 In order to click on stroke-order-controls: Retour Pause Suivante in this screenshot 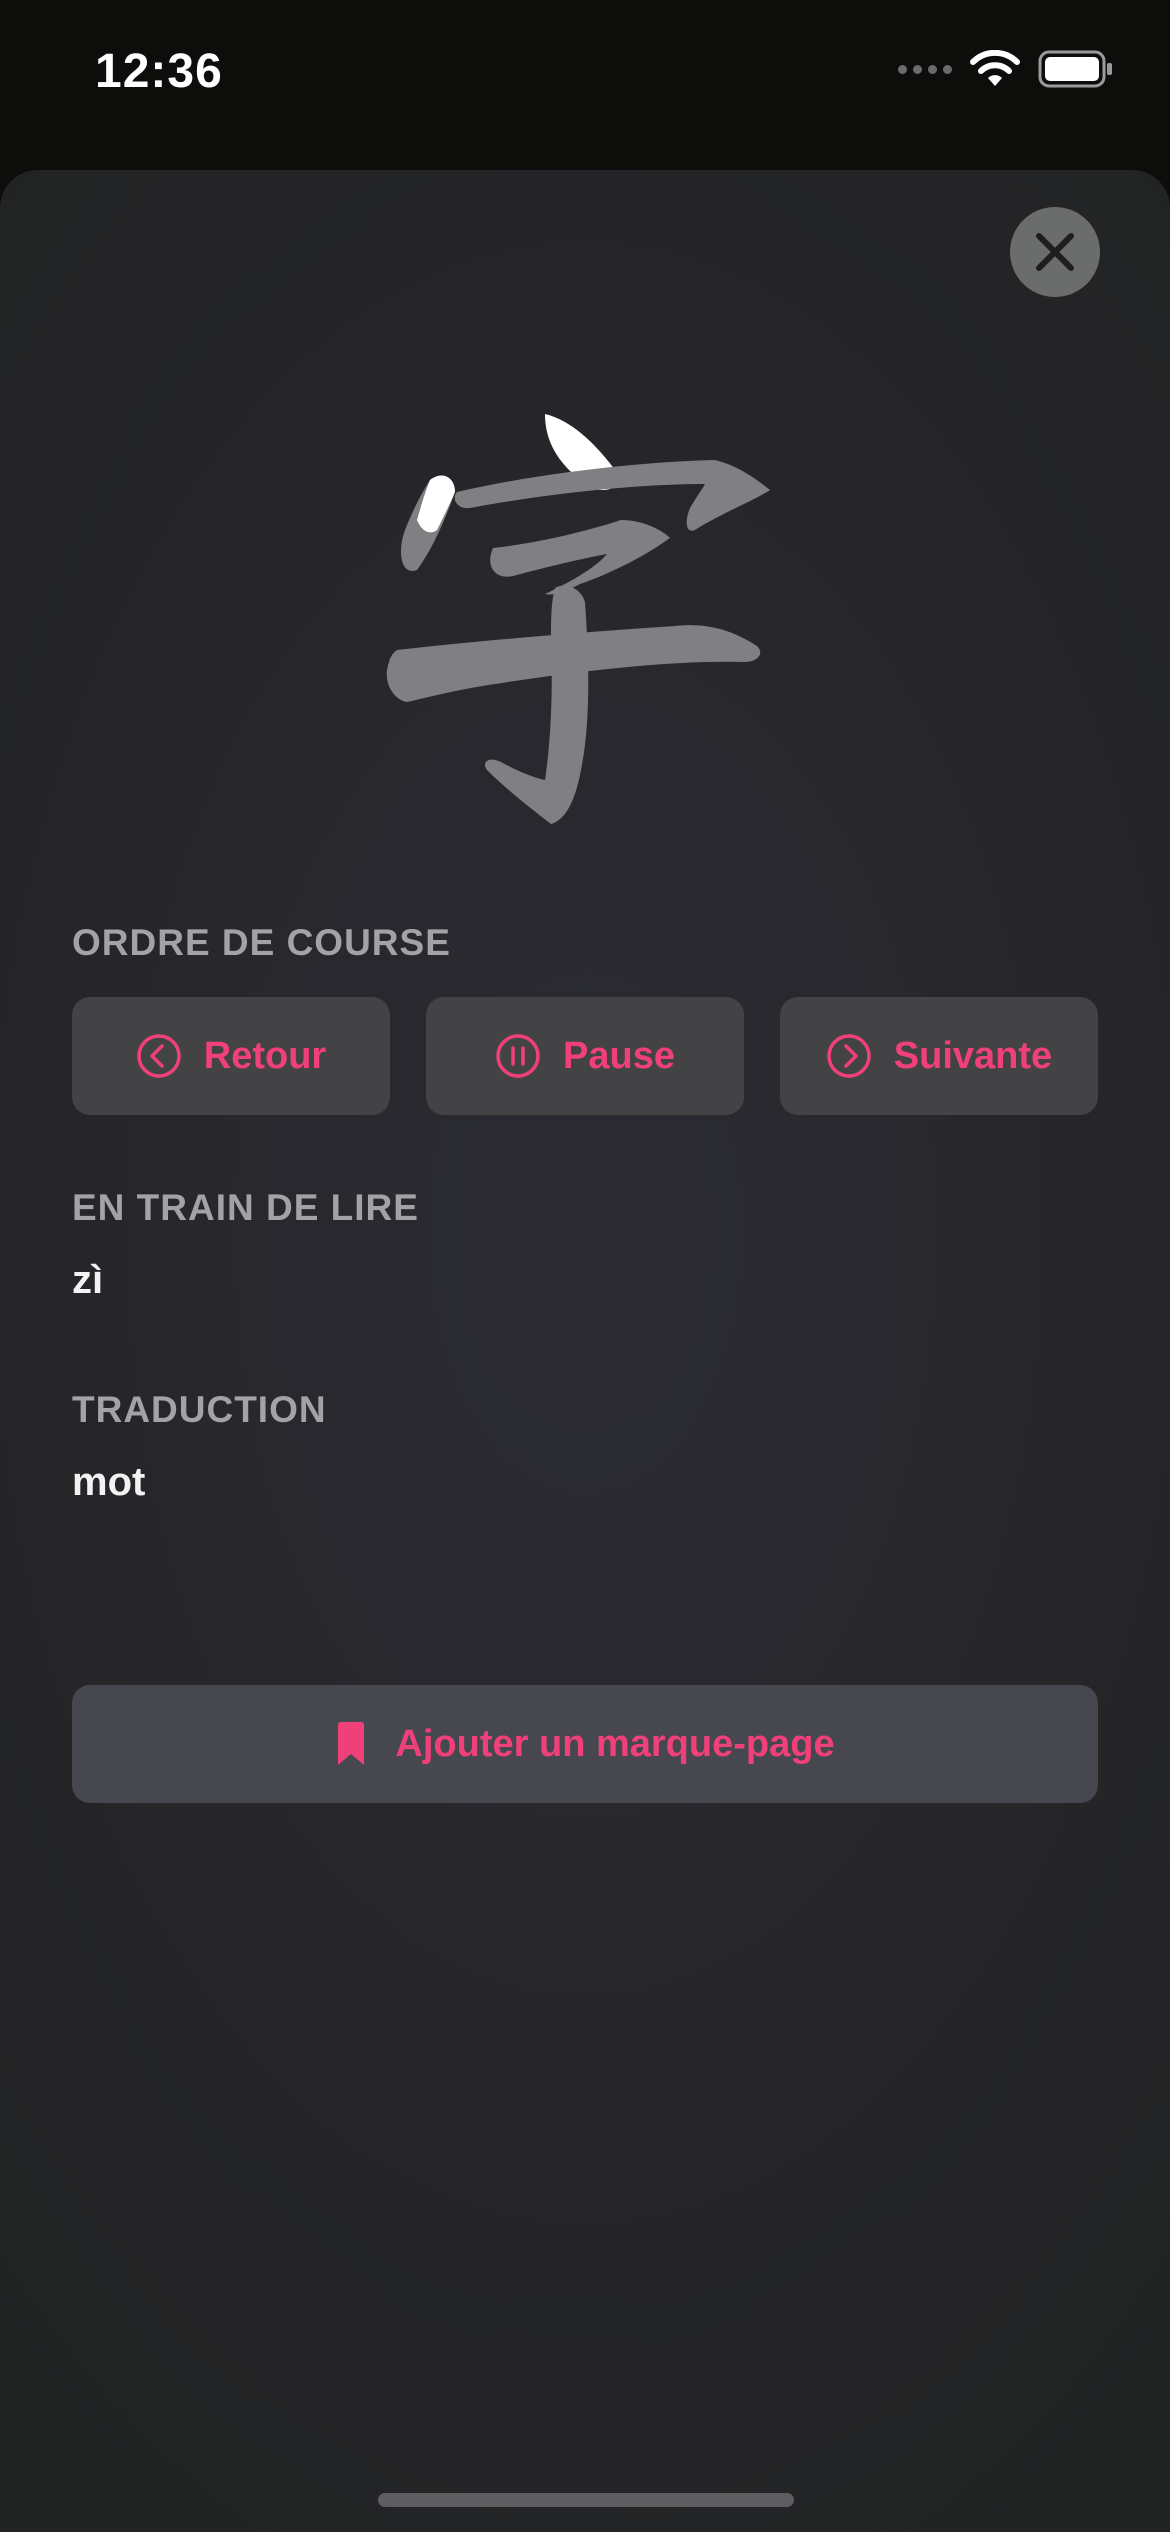, I will do `click(585, 1056)`.